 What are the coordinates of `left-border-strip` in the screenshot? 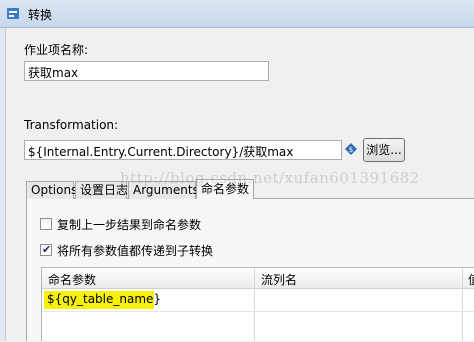 It's located at (3, 184).